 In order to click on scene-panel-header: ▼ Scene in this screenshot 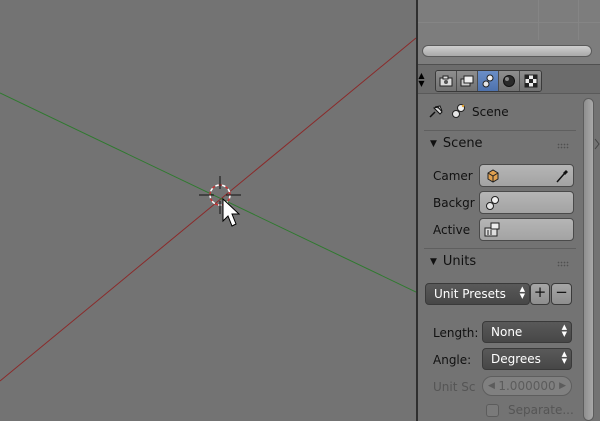, I will do `click(498, 144)`.